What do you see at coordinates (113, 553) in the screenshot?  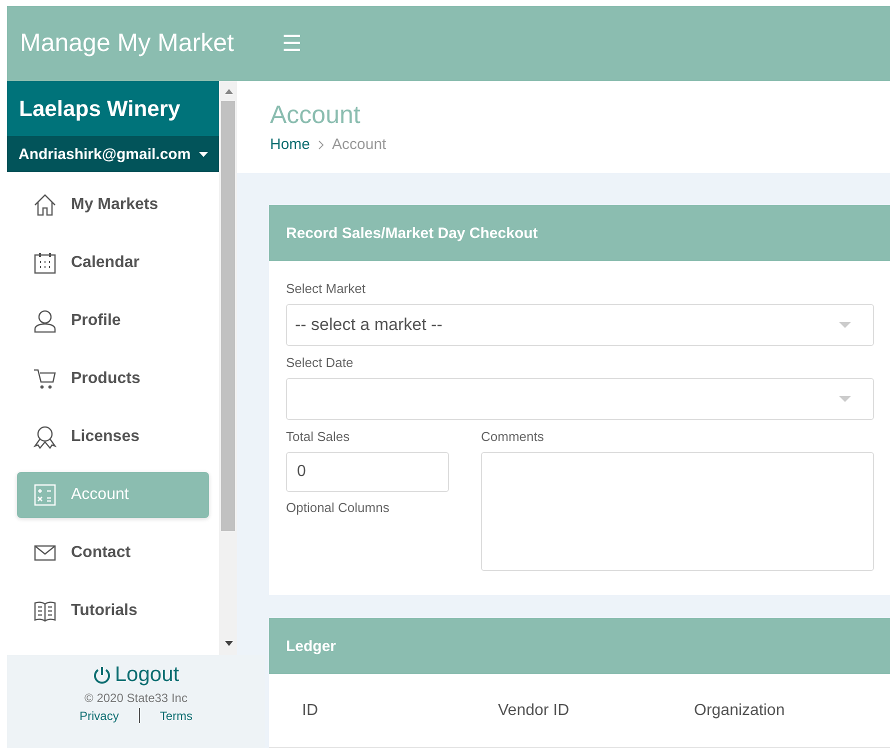 I see `nav-item: Contact` at bounding box center [113, 553].